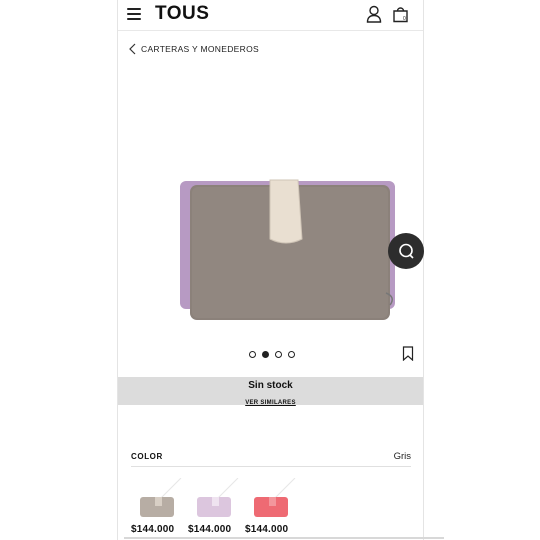 Image resolution: width=540 pixels, height=540 pixels. I want to click on color-selector-header: COLOR Gris, so click(271, 458).